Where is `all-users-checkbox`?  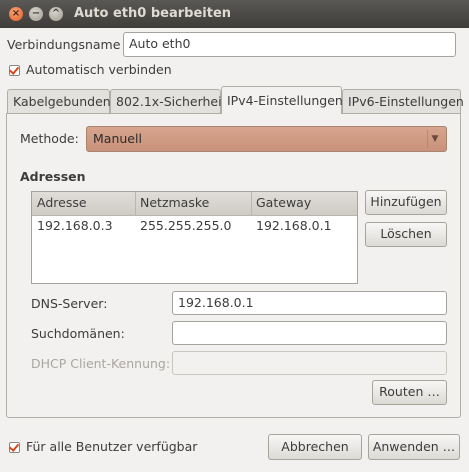 all-users-checkbox is located at coordinates (14, 447).